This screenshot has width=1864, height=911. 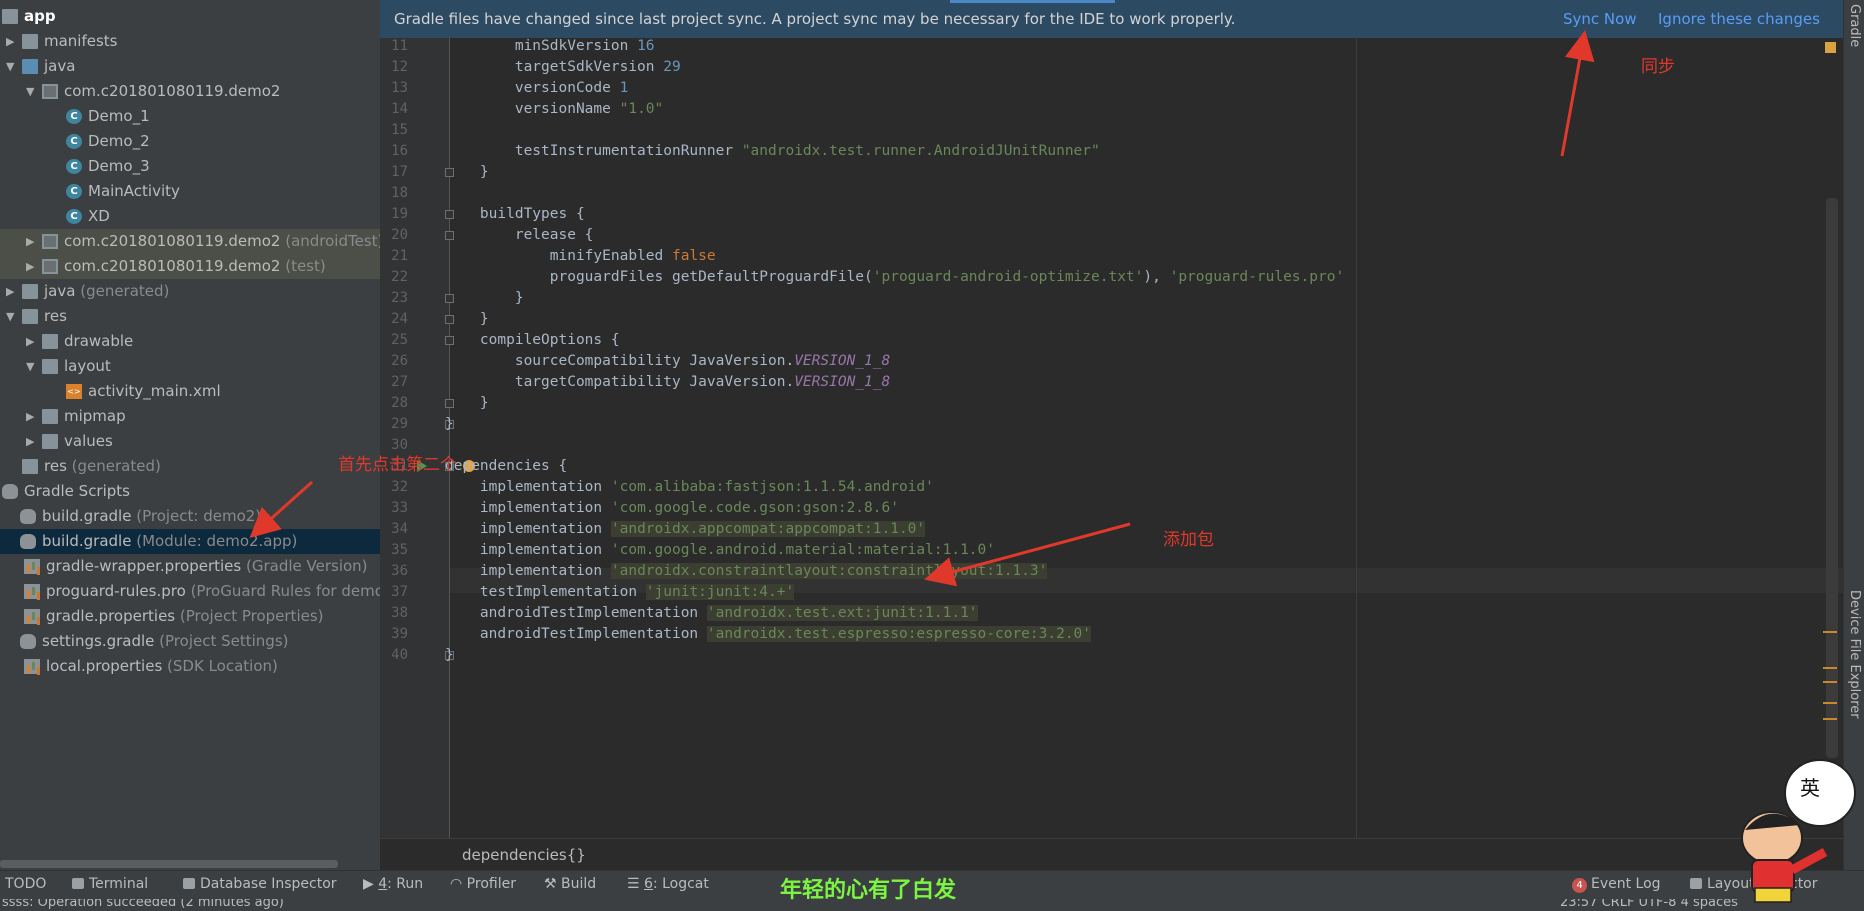 What do you see at coordinates (399, 109) in the screenshot?
I see `line-number: 14` at bounding box center [399, 109].